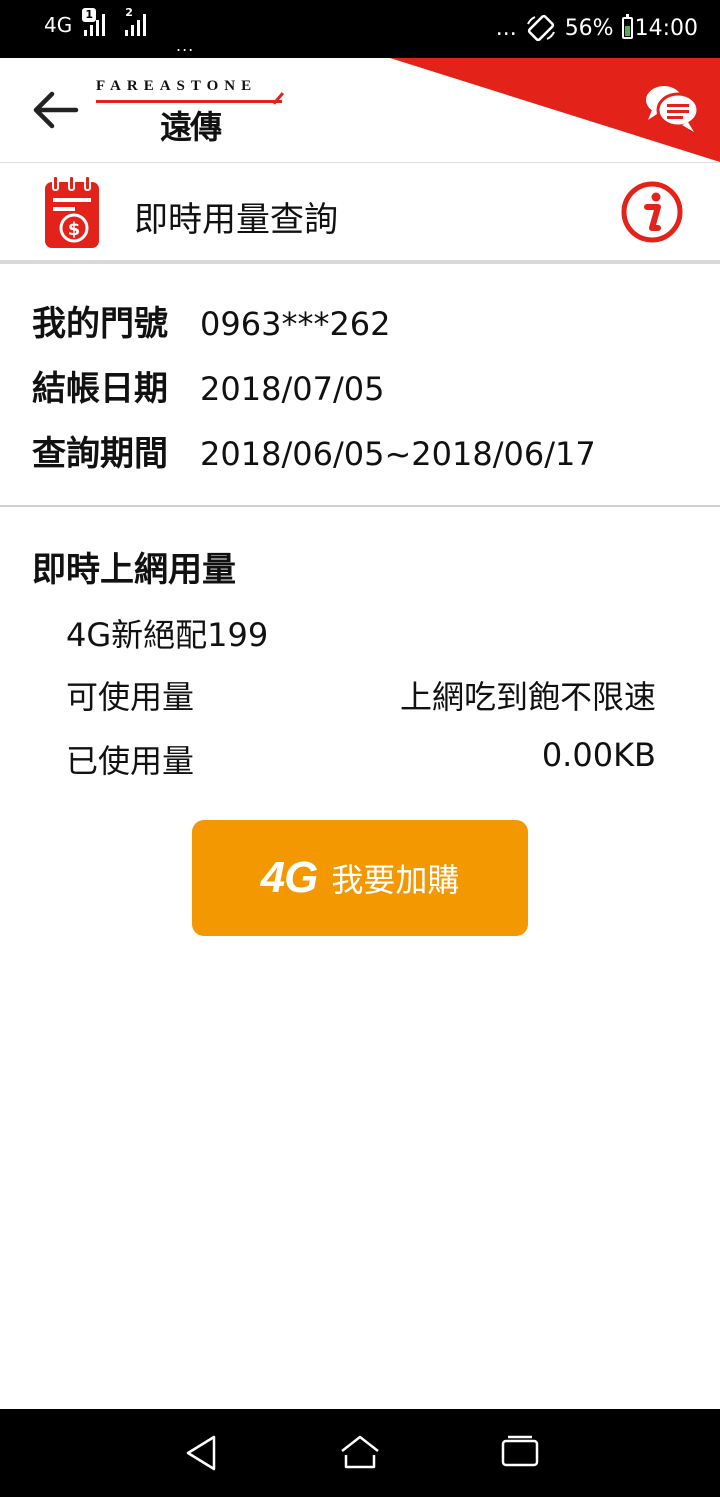  Describe the element at coordinates (130, 697) in the screenshot. I see `available-label: 可使用量` at that location.